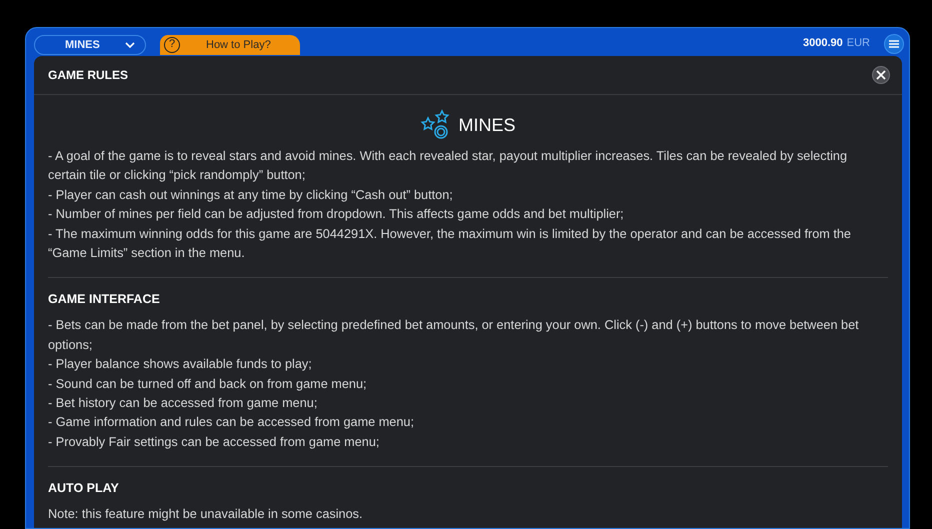 Image resolution: width=932 pixels, height=529 pixels. Describe the element at coordinates (336, 215) in the screenshot. I see `rule-text: - Number of mines per field can be adjusted from dropdown. This affects game odds and bet multiplier;` at that location.